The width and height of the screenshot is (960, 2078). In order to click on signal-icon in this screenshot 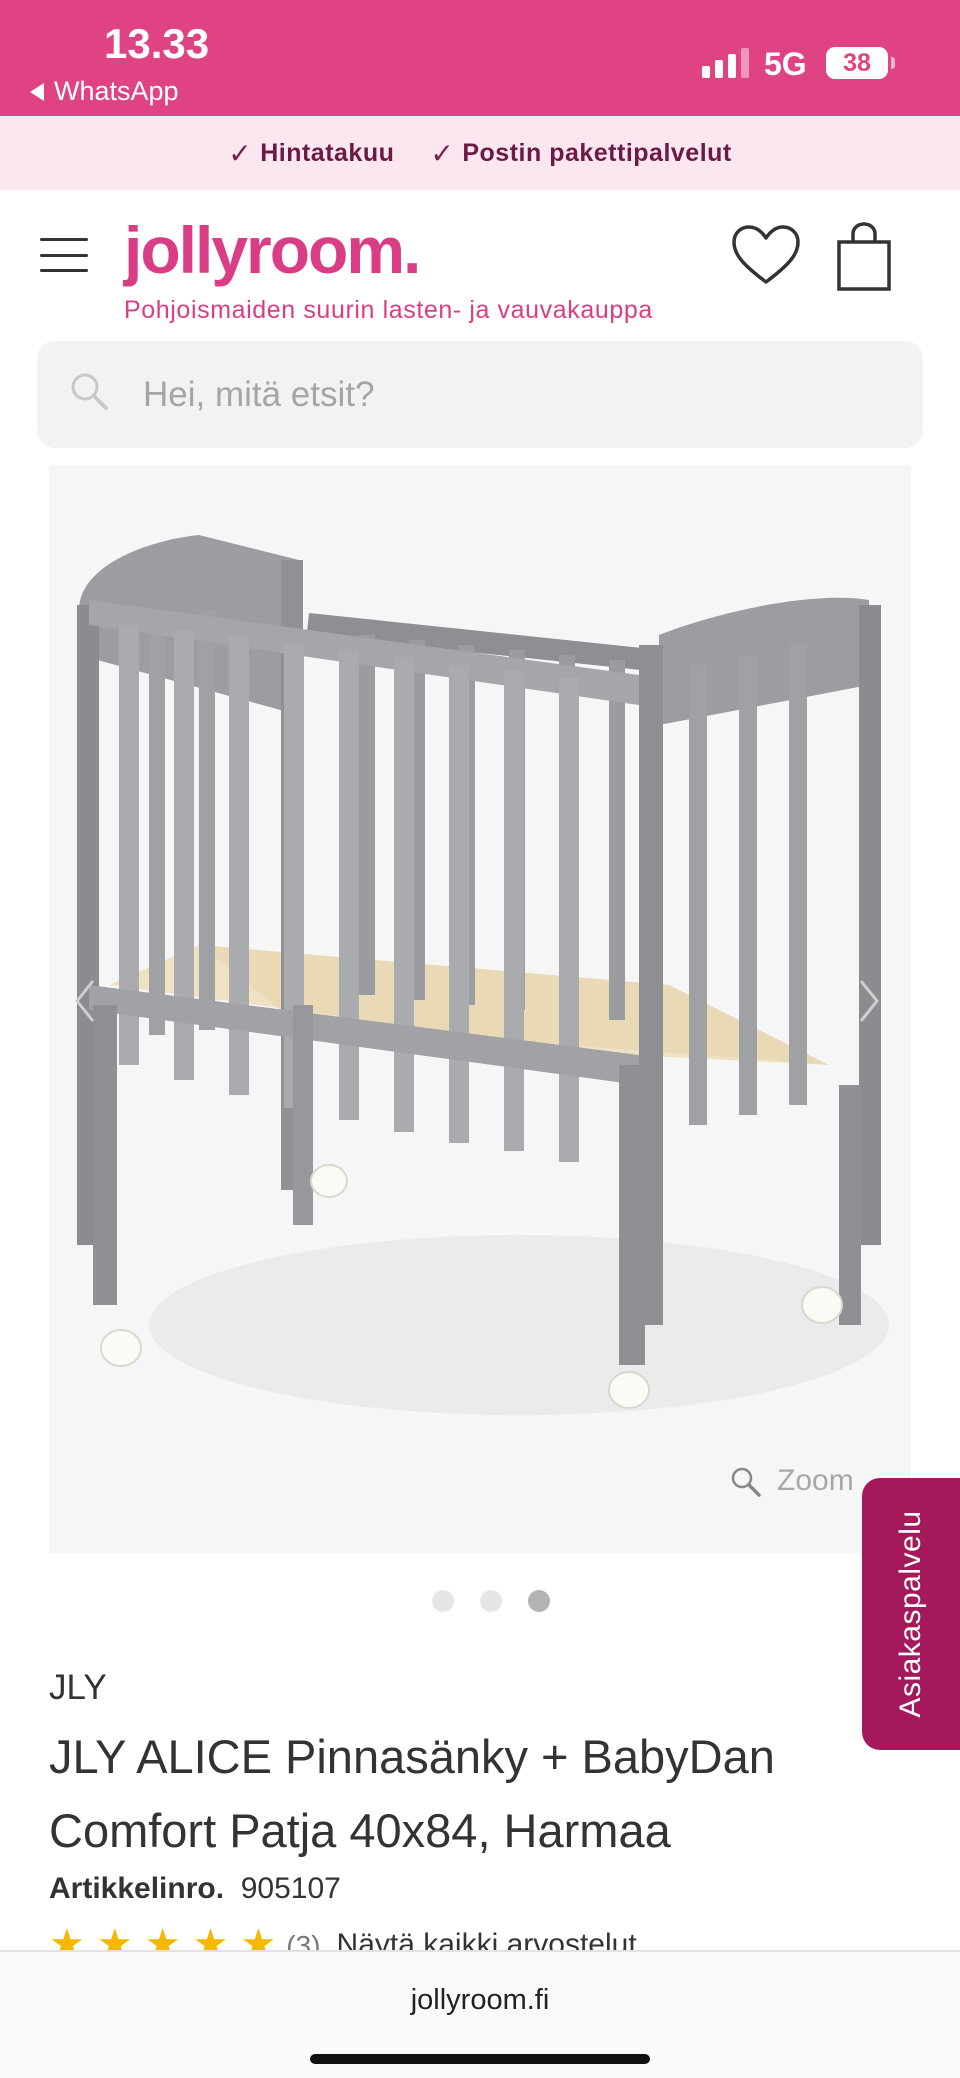, I will do `click(725, 63)`.